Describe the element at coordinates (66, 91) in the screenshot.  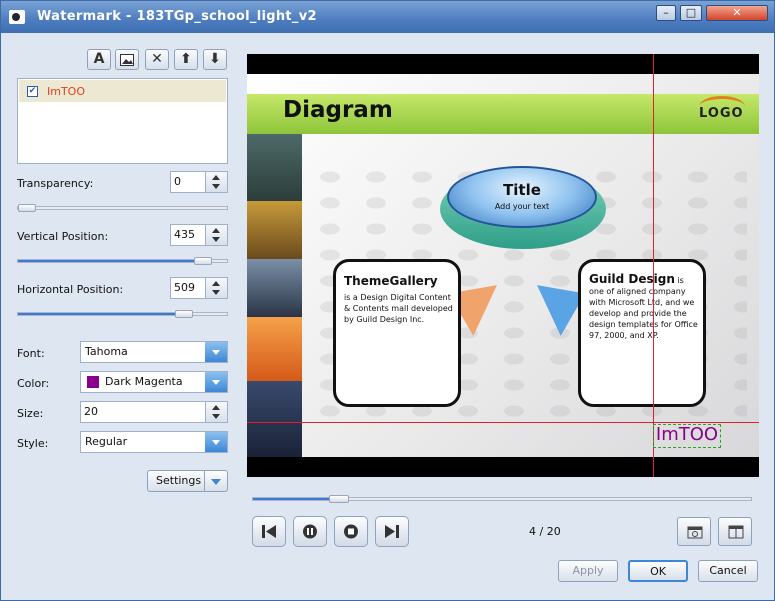
I see `list-item-label: ImTOO` at that location.